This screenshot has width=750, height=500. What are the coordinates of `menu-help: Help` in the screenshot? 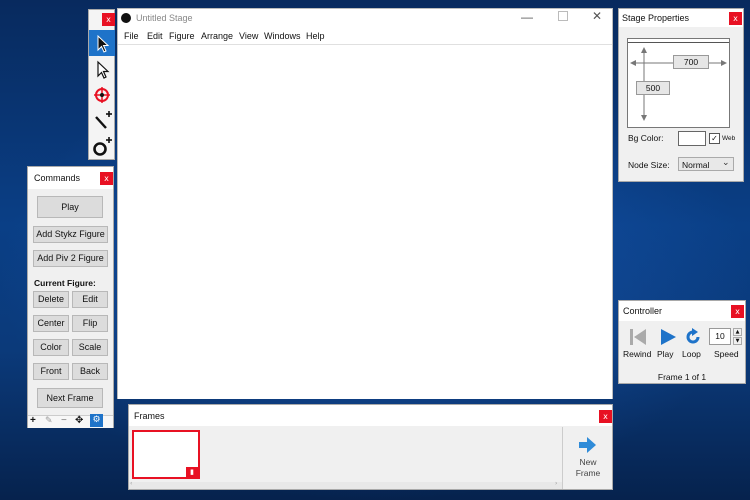 It's located at (315, 36).